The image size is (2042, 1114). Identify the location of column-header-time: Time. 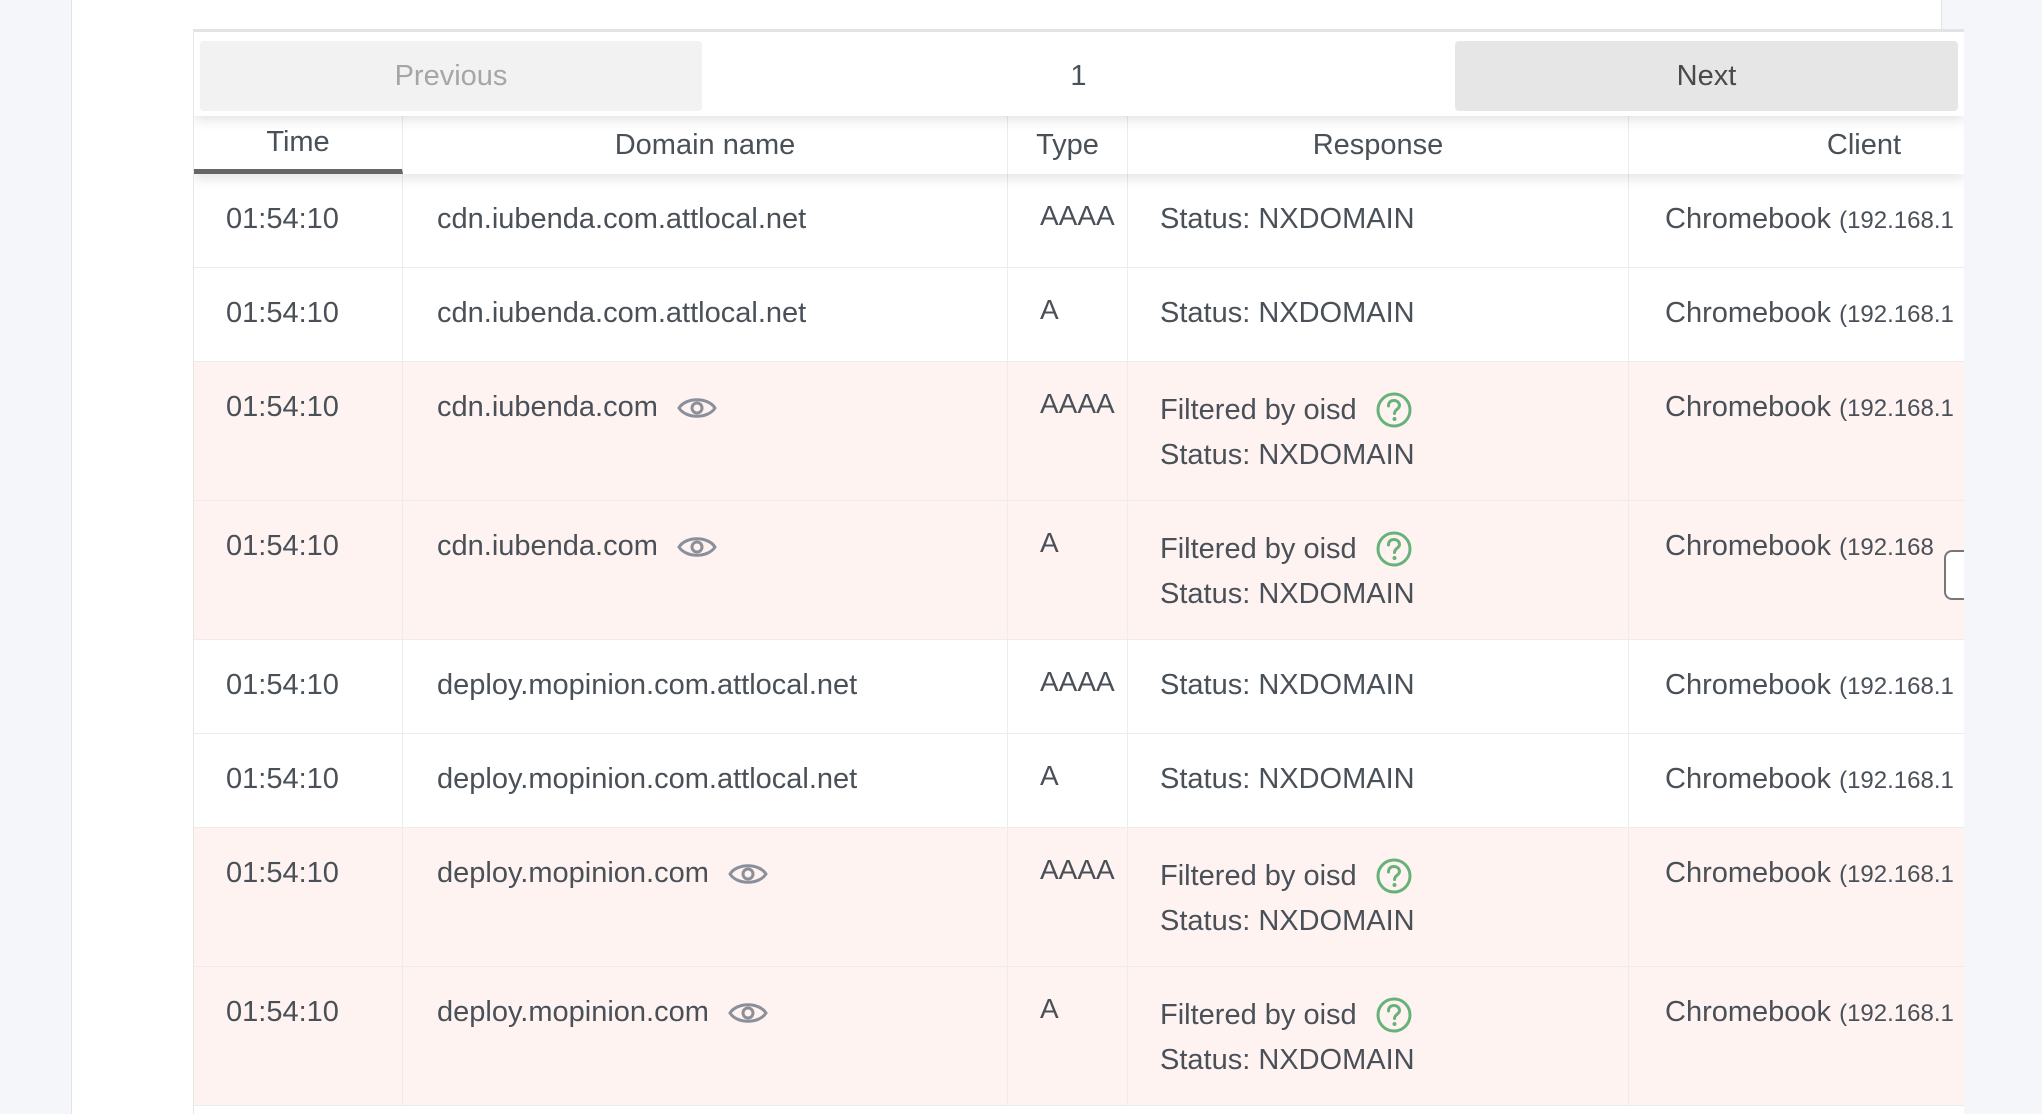
(298, 145).